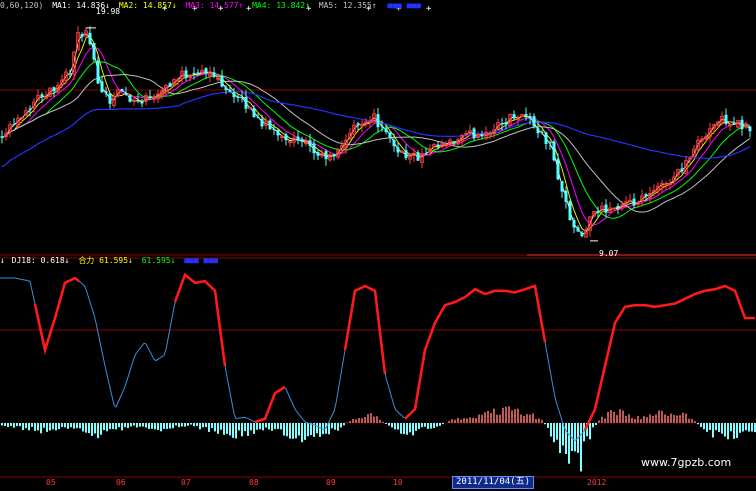 Image resolution: width=756 pixels, height=491 pixels. I want to click on legend-ma3-label: MA3:, so click(195, 5).